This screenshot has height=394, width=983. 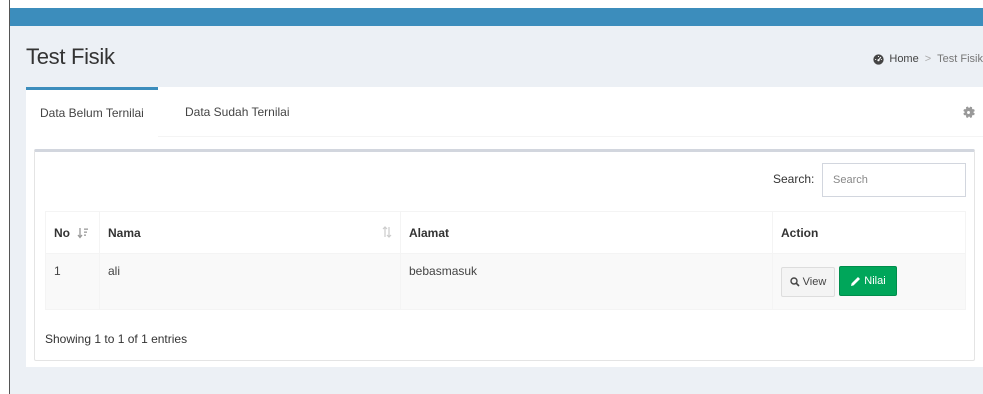 I want to click on view-button: View, so click(x=808, y=281).